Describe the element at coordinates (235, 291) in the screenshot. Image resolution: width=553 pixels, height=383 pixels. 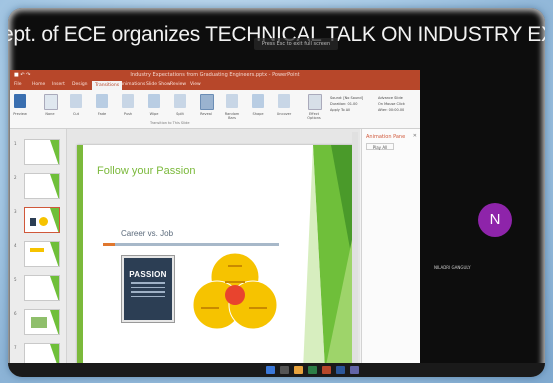
I see `venn-diagram-image` at that location.